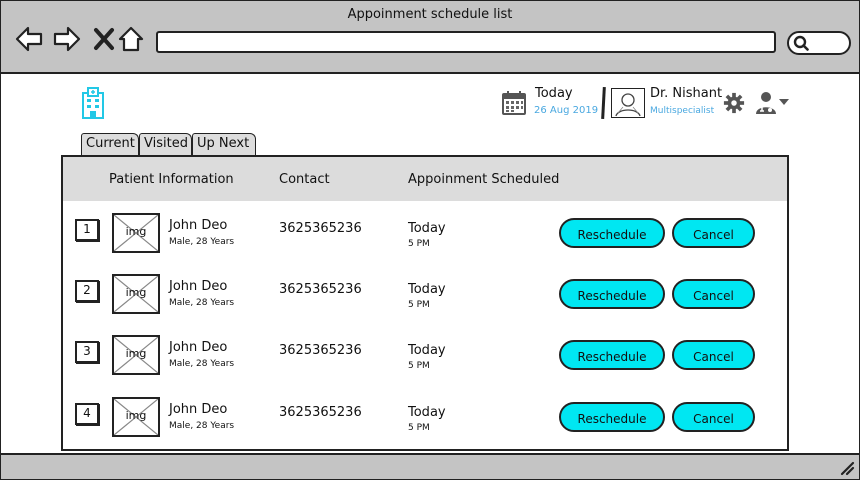 The height and width of the screenshot is (480, 860). I want to click on today-label: Today, so click(554, 93).